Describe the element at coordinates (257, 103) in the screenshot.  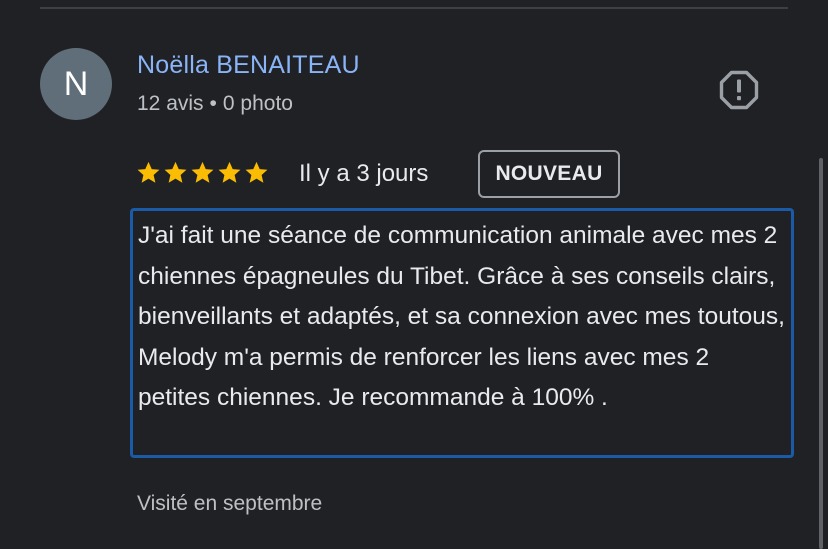
I see `photos-count: 0 photo` at that location.